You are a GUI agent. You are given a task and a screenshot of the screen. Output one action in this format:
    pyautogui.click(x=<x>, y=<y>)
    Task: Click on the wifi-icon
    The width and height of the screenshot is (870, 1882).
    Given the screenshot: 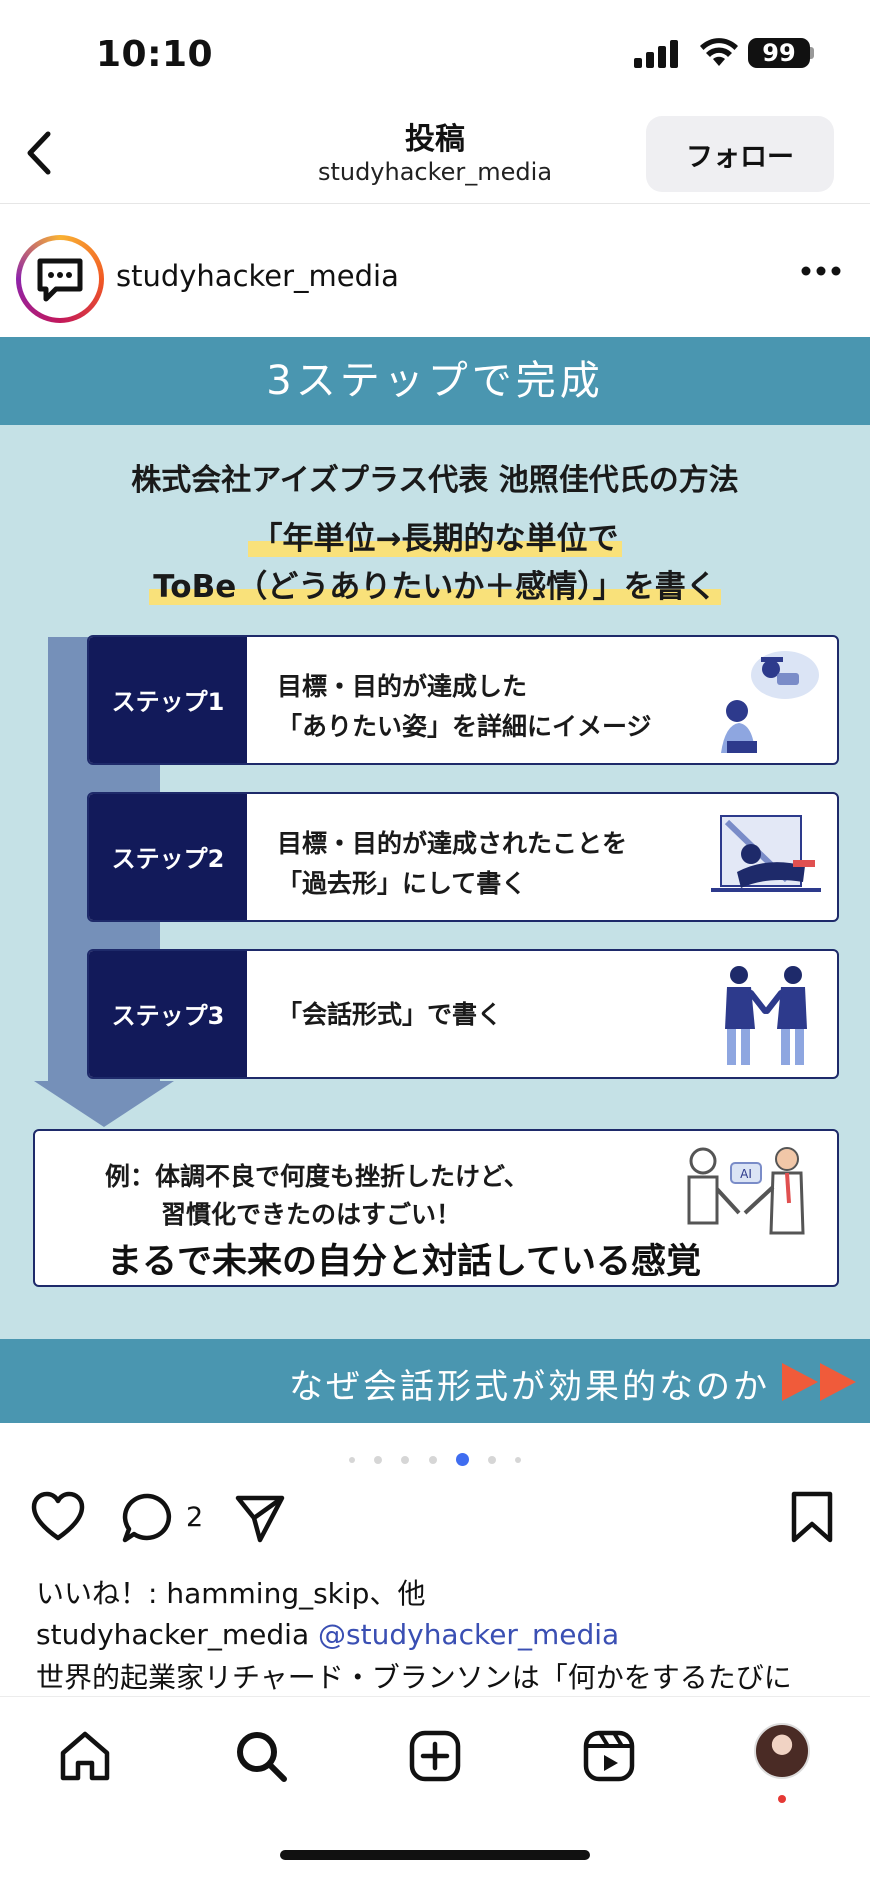 What is the action you would take?
    pyautogui.click(x=719, y=52)
    